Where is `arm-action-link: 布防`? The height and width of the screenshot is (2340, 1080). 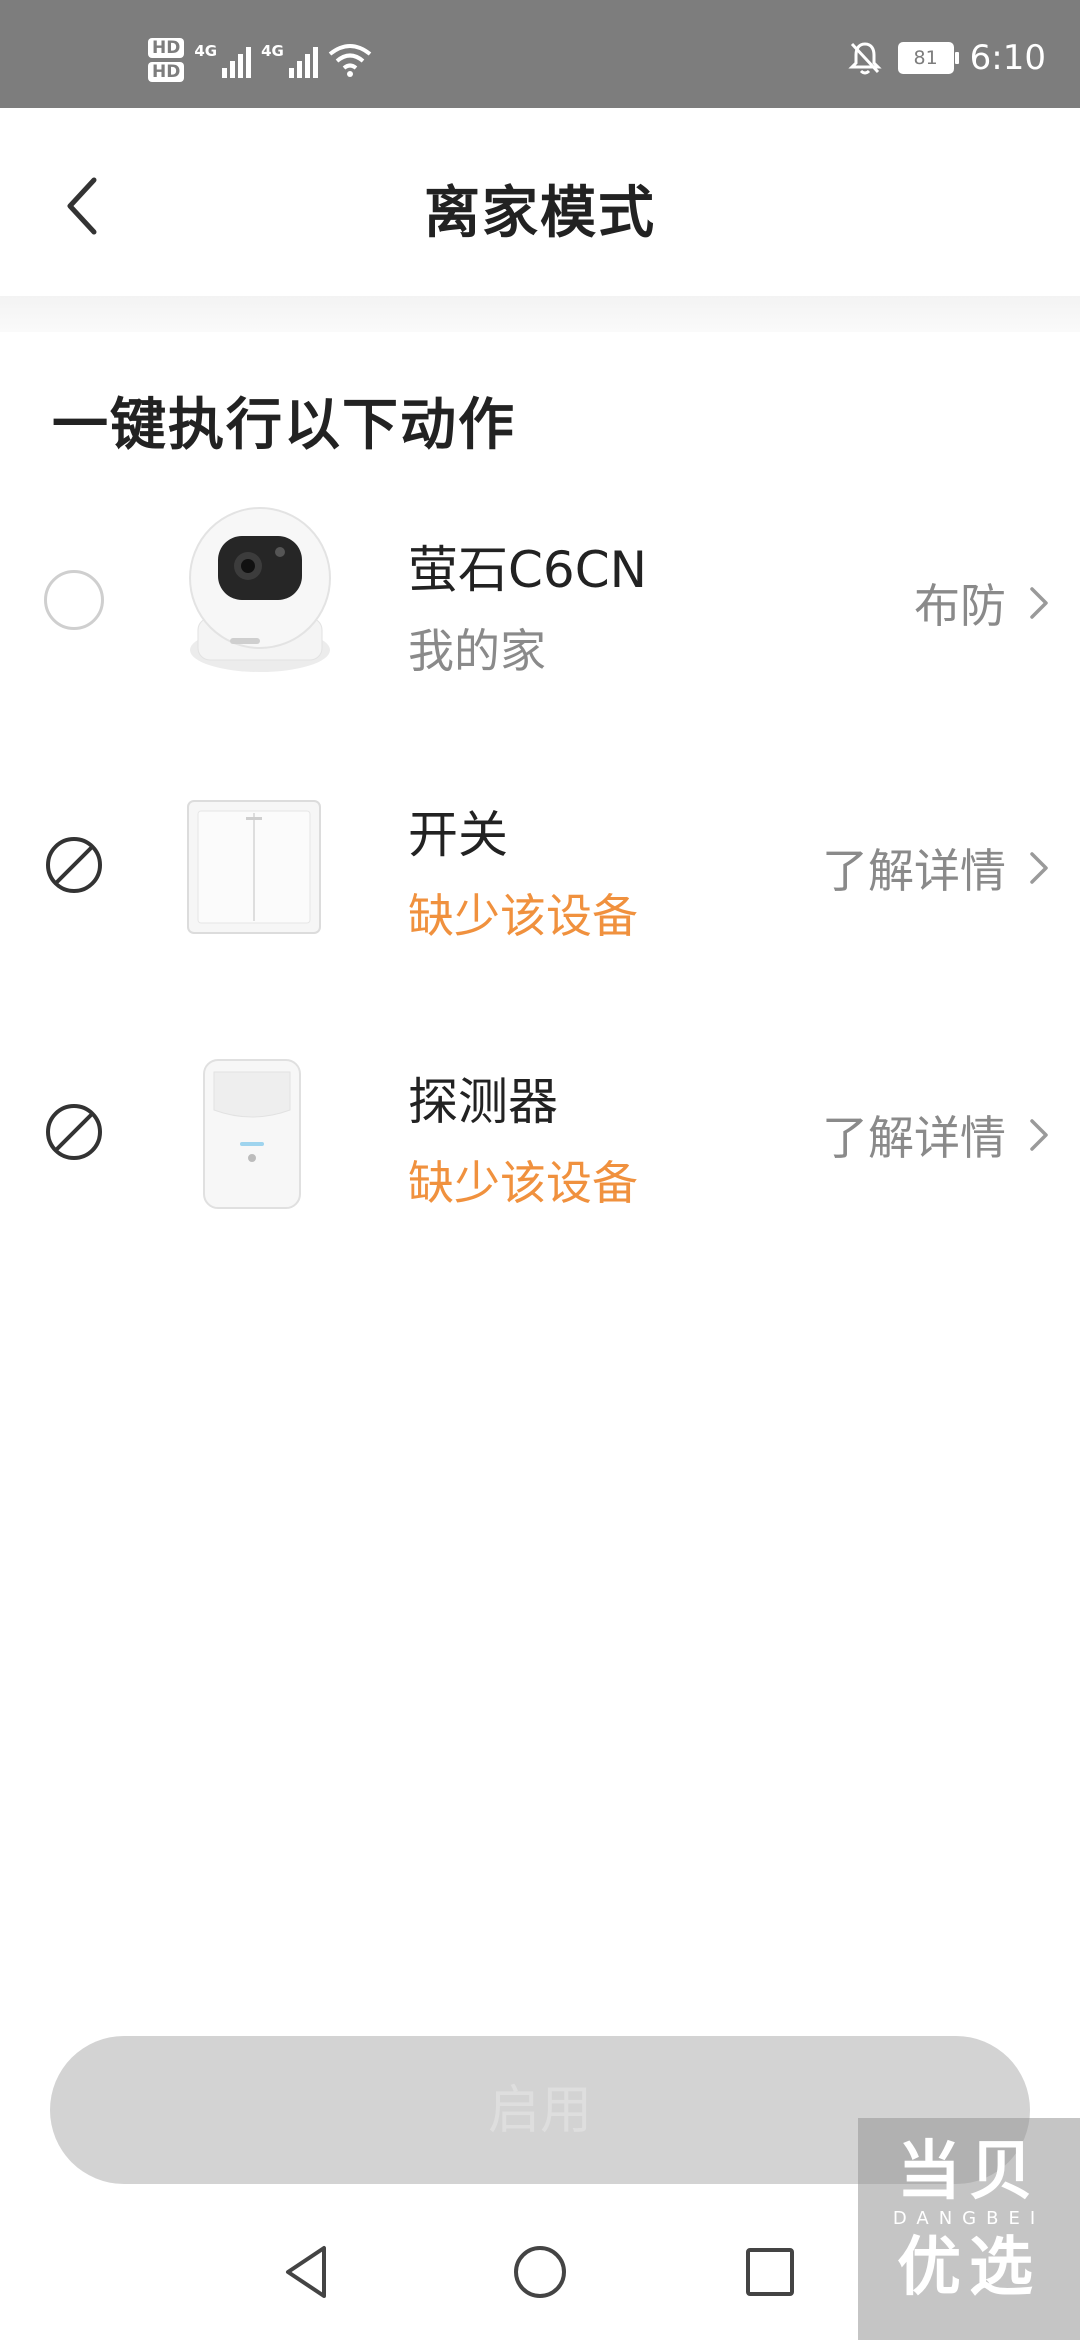 arm-action-link: 布防 is located at coordinates (982, 603).